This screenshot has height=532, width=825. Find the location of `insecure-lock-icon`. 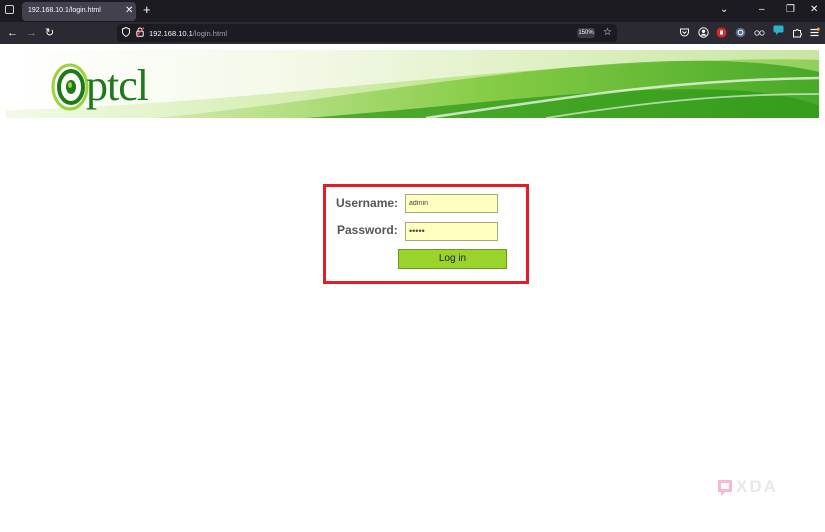

insecure-lock-icon is located at coordinates (140, 32).